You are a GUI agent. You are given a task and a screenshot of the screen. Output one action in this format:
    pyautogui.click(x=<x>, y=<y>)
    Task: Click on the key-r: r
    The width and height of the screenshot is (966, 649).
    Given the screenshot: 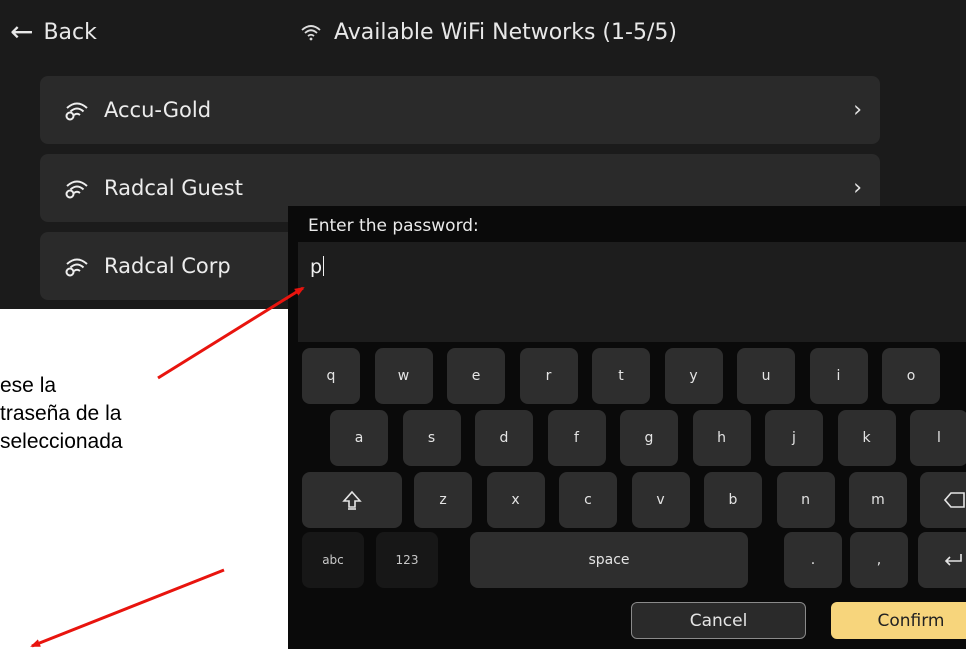 What is the action you would take?
    pyautogui.click(x=548, y=376)
    